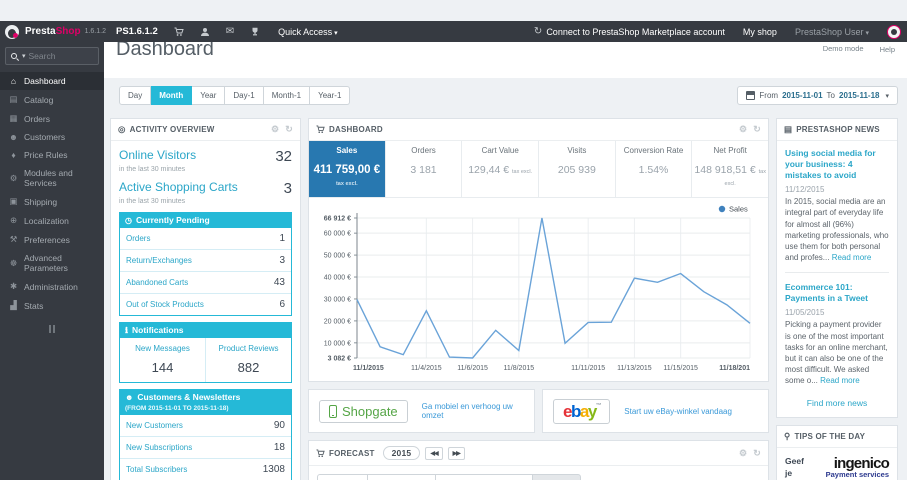 Image resolution: width=907 pixels, height=480 pixels. Describe the element at coordinates (287, 95) in the screenshot. I see `period-month-1-button: Month-1` at that location.